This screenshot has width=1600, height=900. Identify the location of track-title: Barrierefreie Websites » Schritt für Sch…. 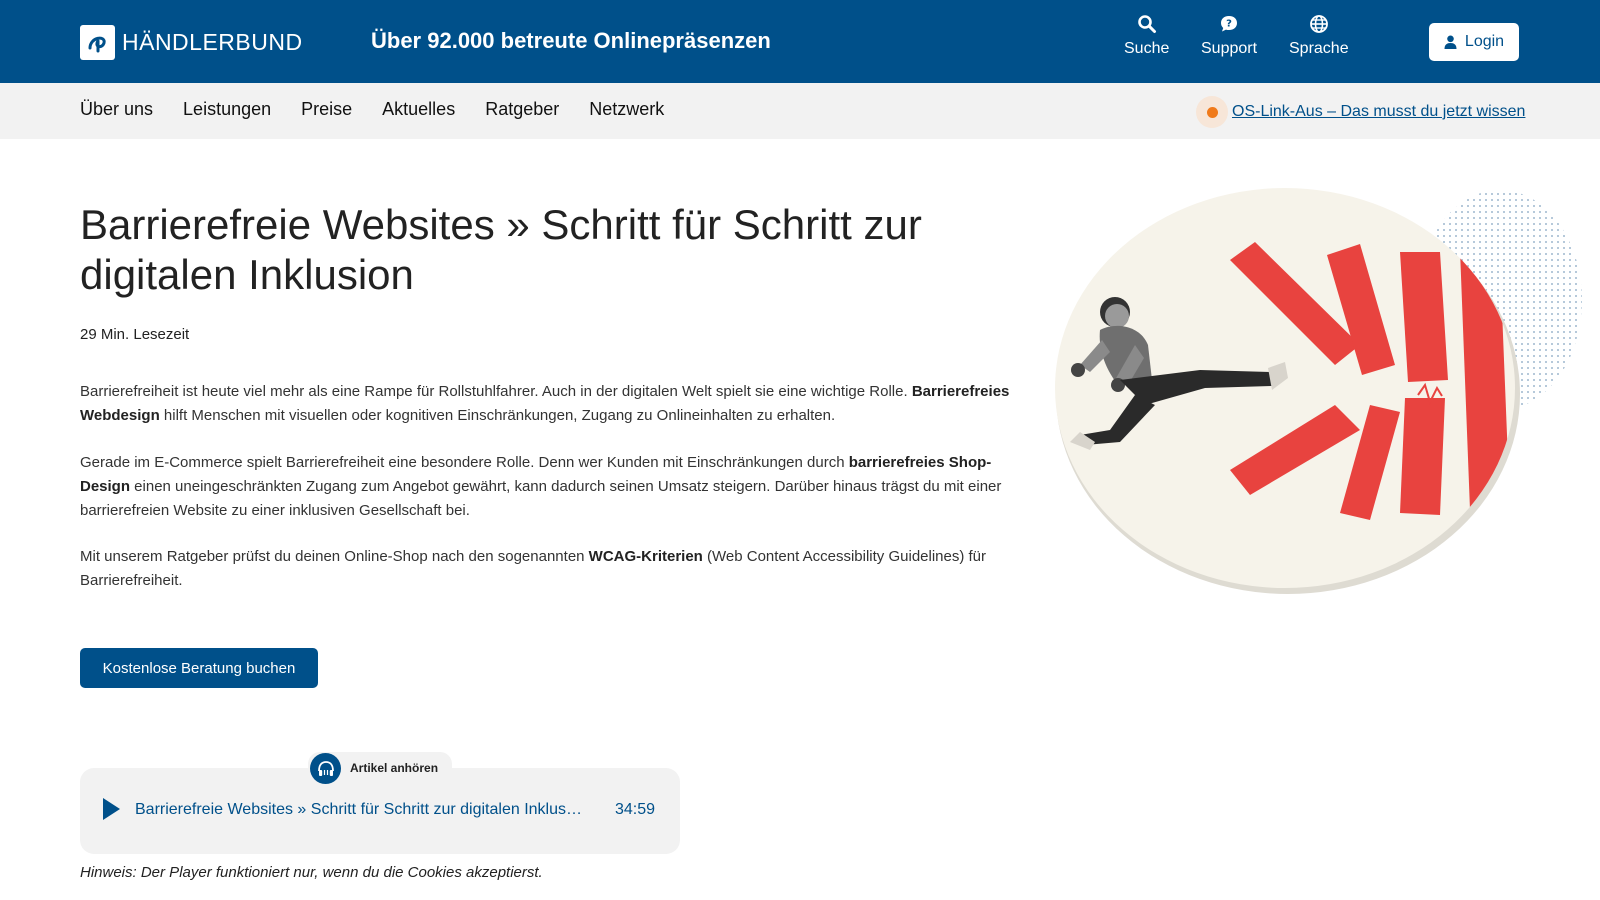
(360, 810).